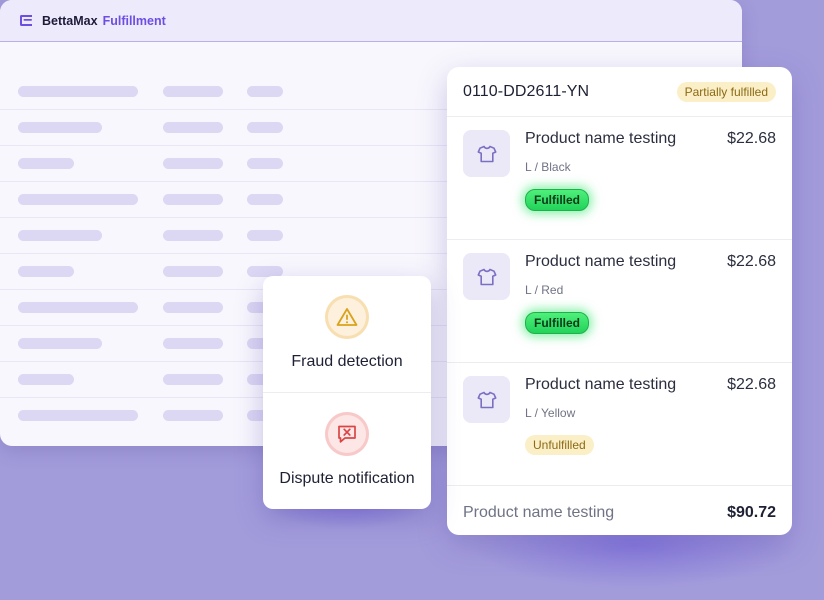 The height and width of the screenshot is (600, 824). I want to click on alert-dispute-notification: Dispute notification, so click(347, 450).